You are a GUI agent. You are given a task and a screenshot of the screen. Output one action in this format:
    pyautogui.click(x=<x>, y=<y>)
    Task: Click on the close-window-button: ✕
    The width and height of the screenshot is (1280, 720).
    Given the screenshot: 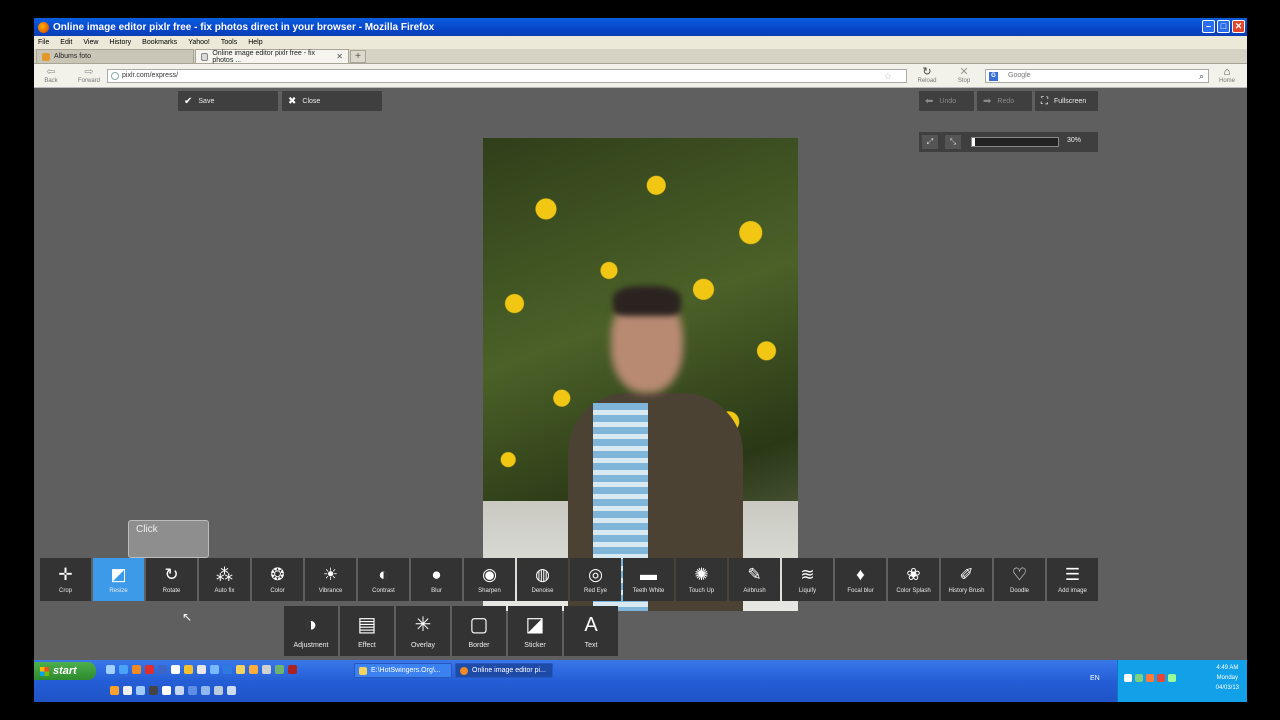 What is the action you would take?
    pyautogui.click(x=1238, y=26)
    